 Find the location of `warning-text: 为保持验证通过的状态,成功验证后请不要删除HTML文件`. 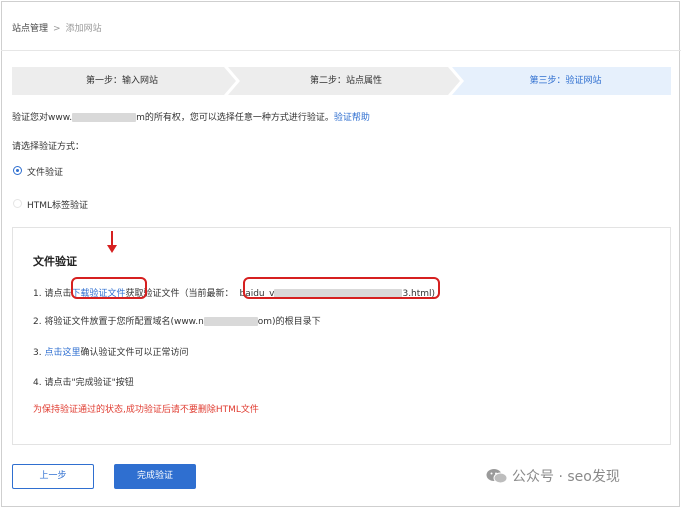

warning-text: 为保持验证通过的状态,成功验证后请不要删除HTML文件 is located at coordinates (146, 410).